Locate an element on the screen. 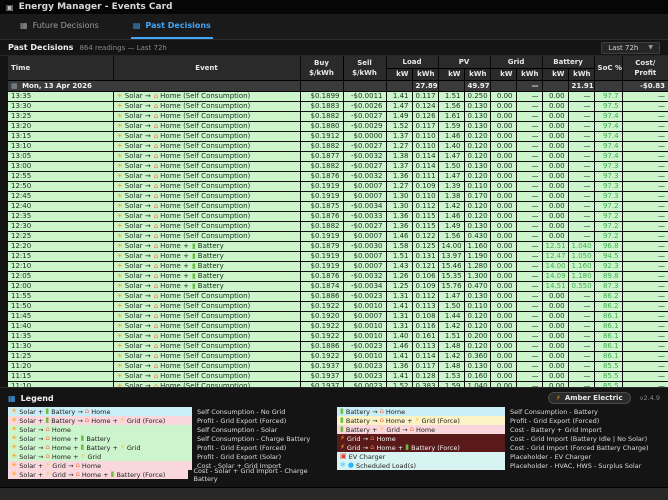 The width and height of the screenshot is (668, 500). legend-swatch: ☀ Solar + ⚡ Grid → ⌂ Home + ▮ Battery (Force) is located at coordinates (98, 474).